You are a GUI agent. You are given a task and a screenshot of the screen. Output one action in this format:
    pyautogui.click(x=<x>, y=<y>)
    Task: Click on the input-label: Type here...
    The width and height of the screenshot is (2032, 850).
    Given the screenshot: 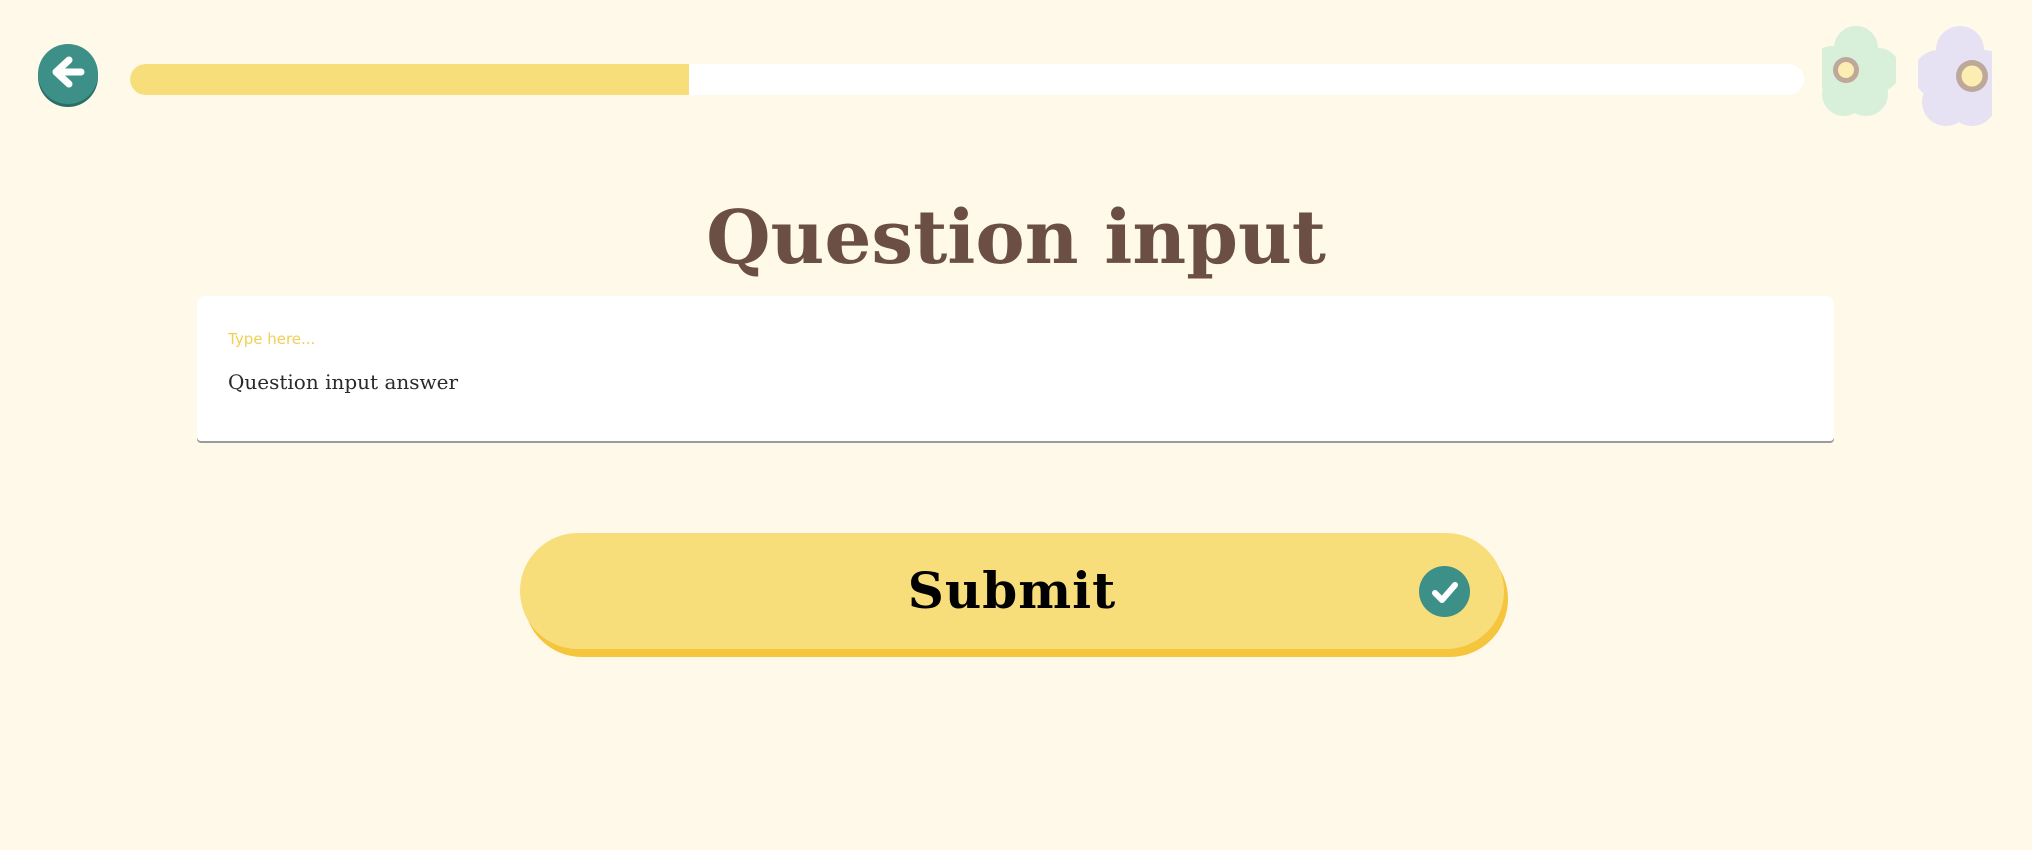 What is the action you would take?
    pyautogui.click(x=272, y=339)
    